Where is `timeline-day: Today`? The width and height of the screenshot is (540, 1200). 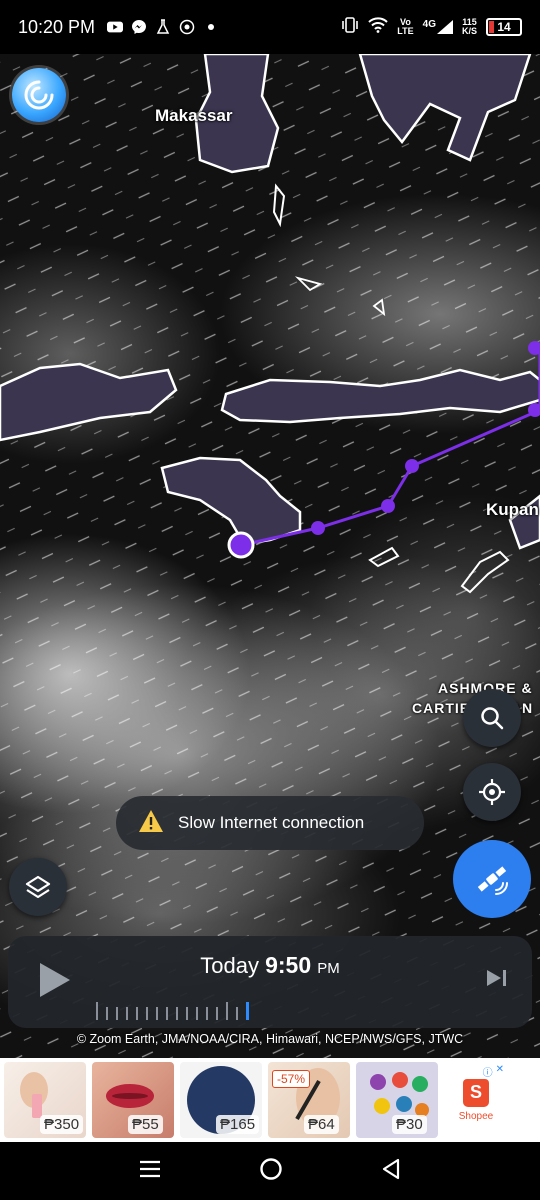
timeline-day: Today is located at coordinates (229, 965).